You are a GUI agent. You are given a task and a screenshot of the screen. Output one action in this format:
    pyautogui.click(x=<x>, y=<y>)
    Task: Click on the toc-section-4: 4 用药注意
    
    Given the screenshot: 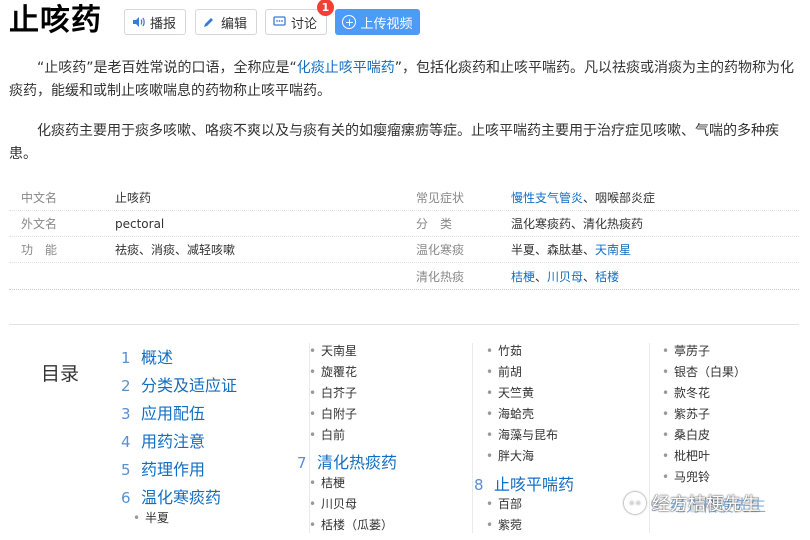 What is the action you would take?
    pyautogui.click(x=163, y=440)
    